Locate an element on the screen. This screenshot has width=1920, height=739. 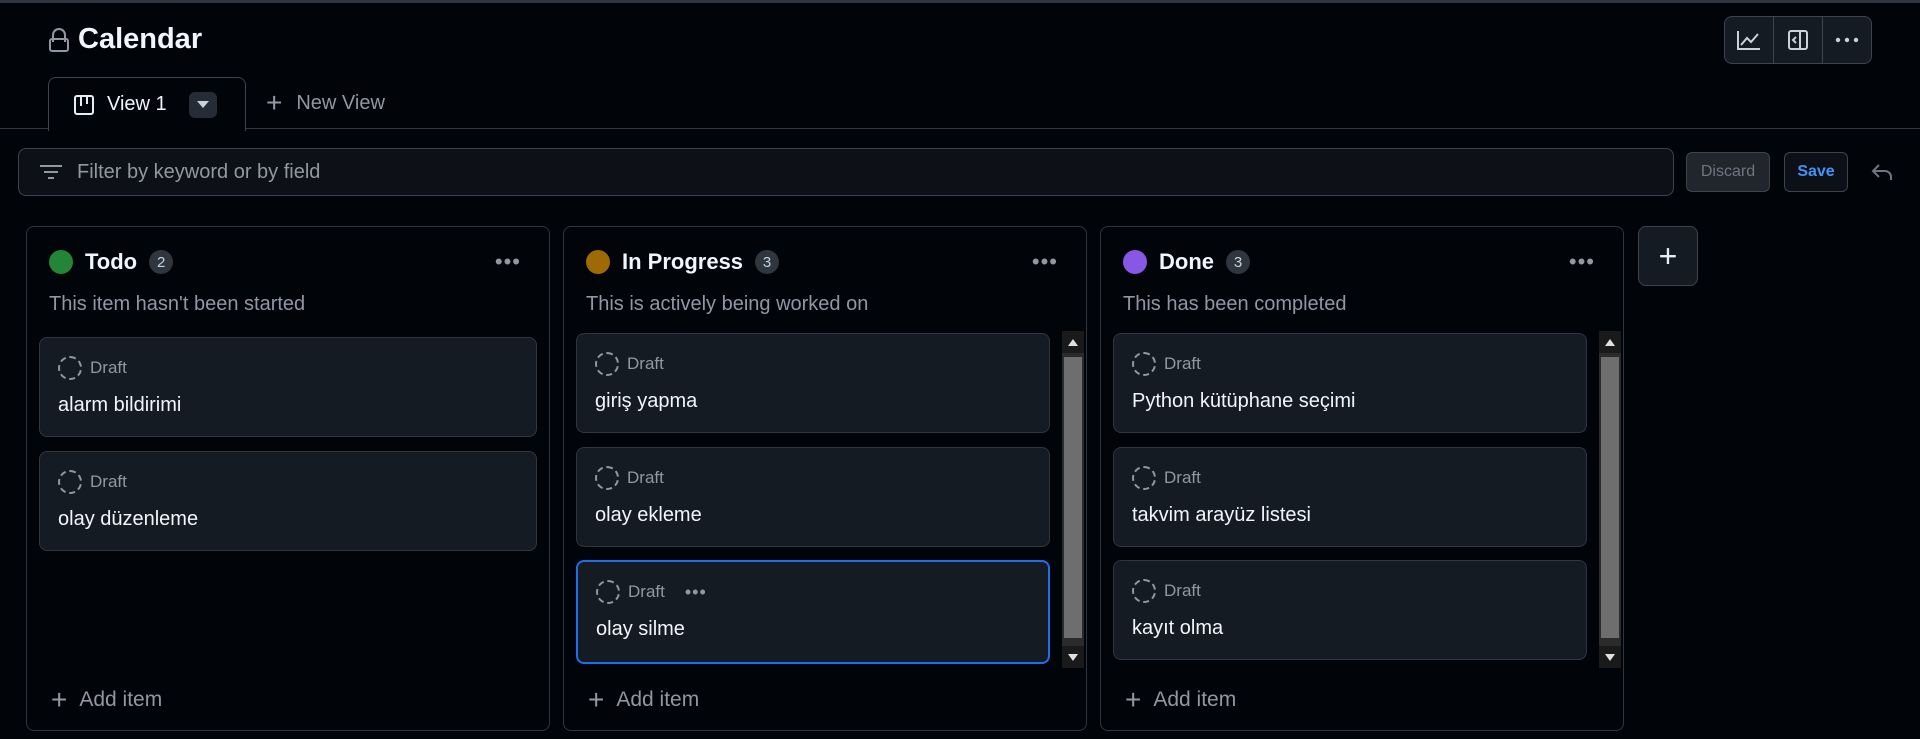
view-tabs: View 1 + New View is located at coordinates (216, 103).